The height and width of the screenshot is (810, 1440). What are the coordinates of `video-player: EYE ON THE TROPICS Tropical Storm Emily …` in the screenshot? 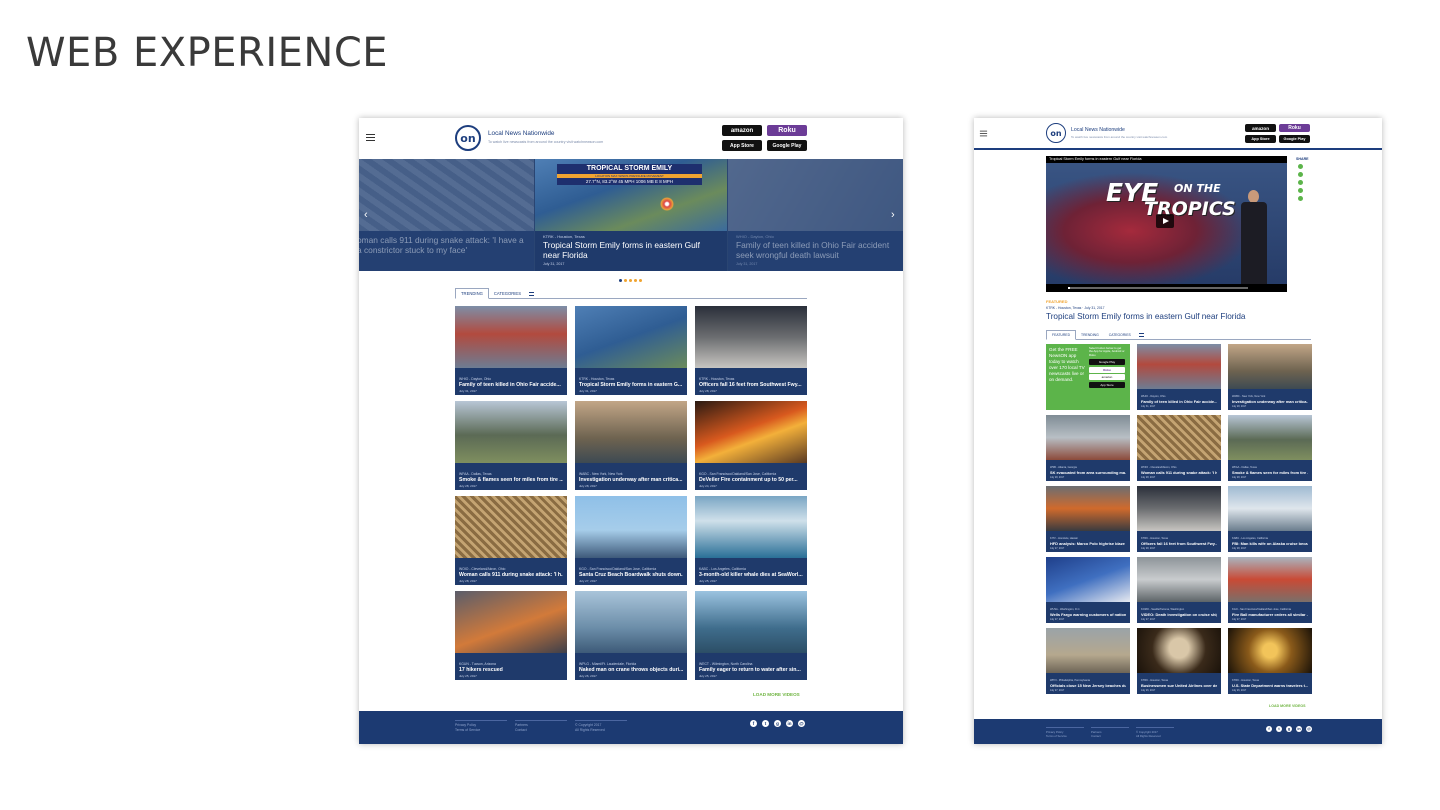 It's located at (1166, 224).